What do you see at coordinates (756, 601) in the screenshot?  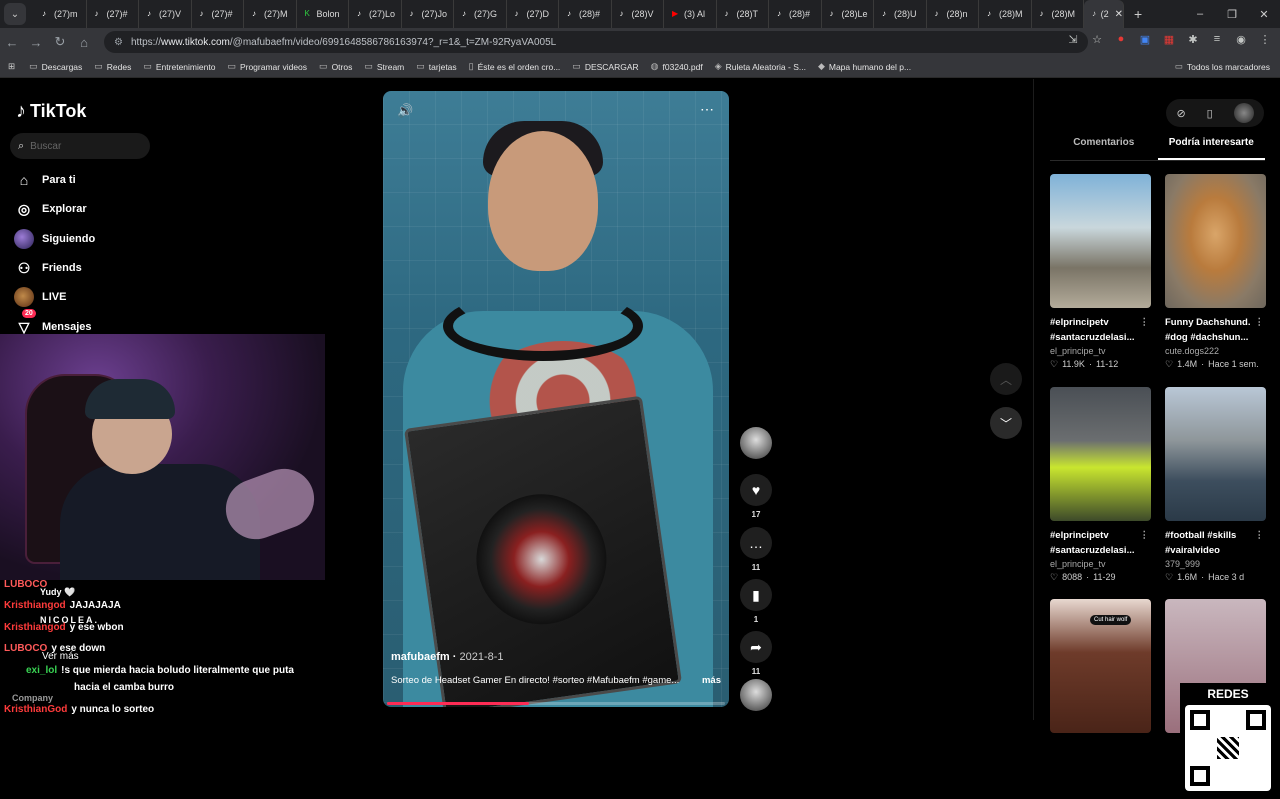 I see `save-button: ▮ 1` at bounding box center [756, 601].